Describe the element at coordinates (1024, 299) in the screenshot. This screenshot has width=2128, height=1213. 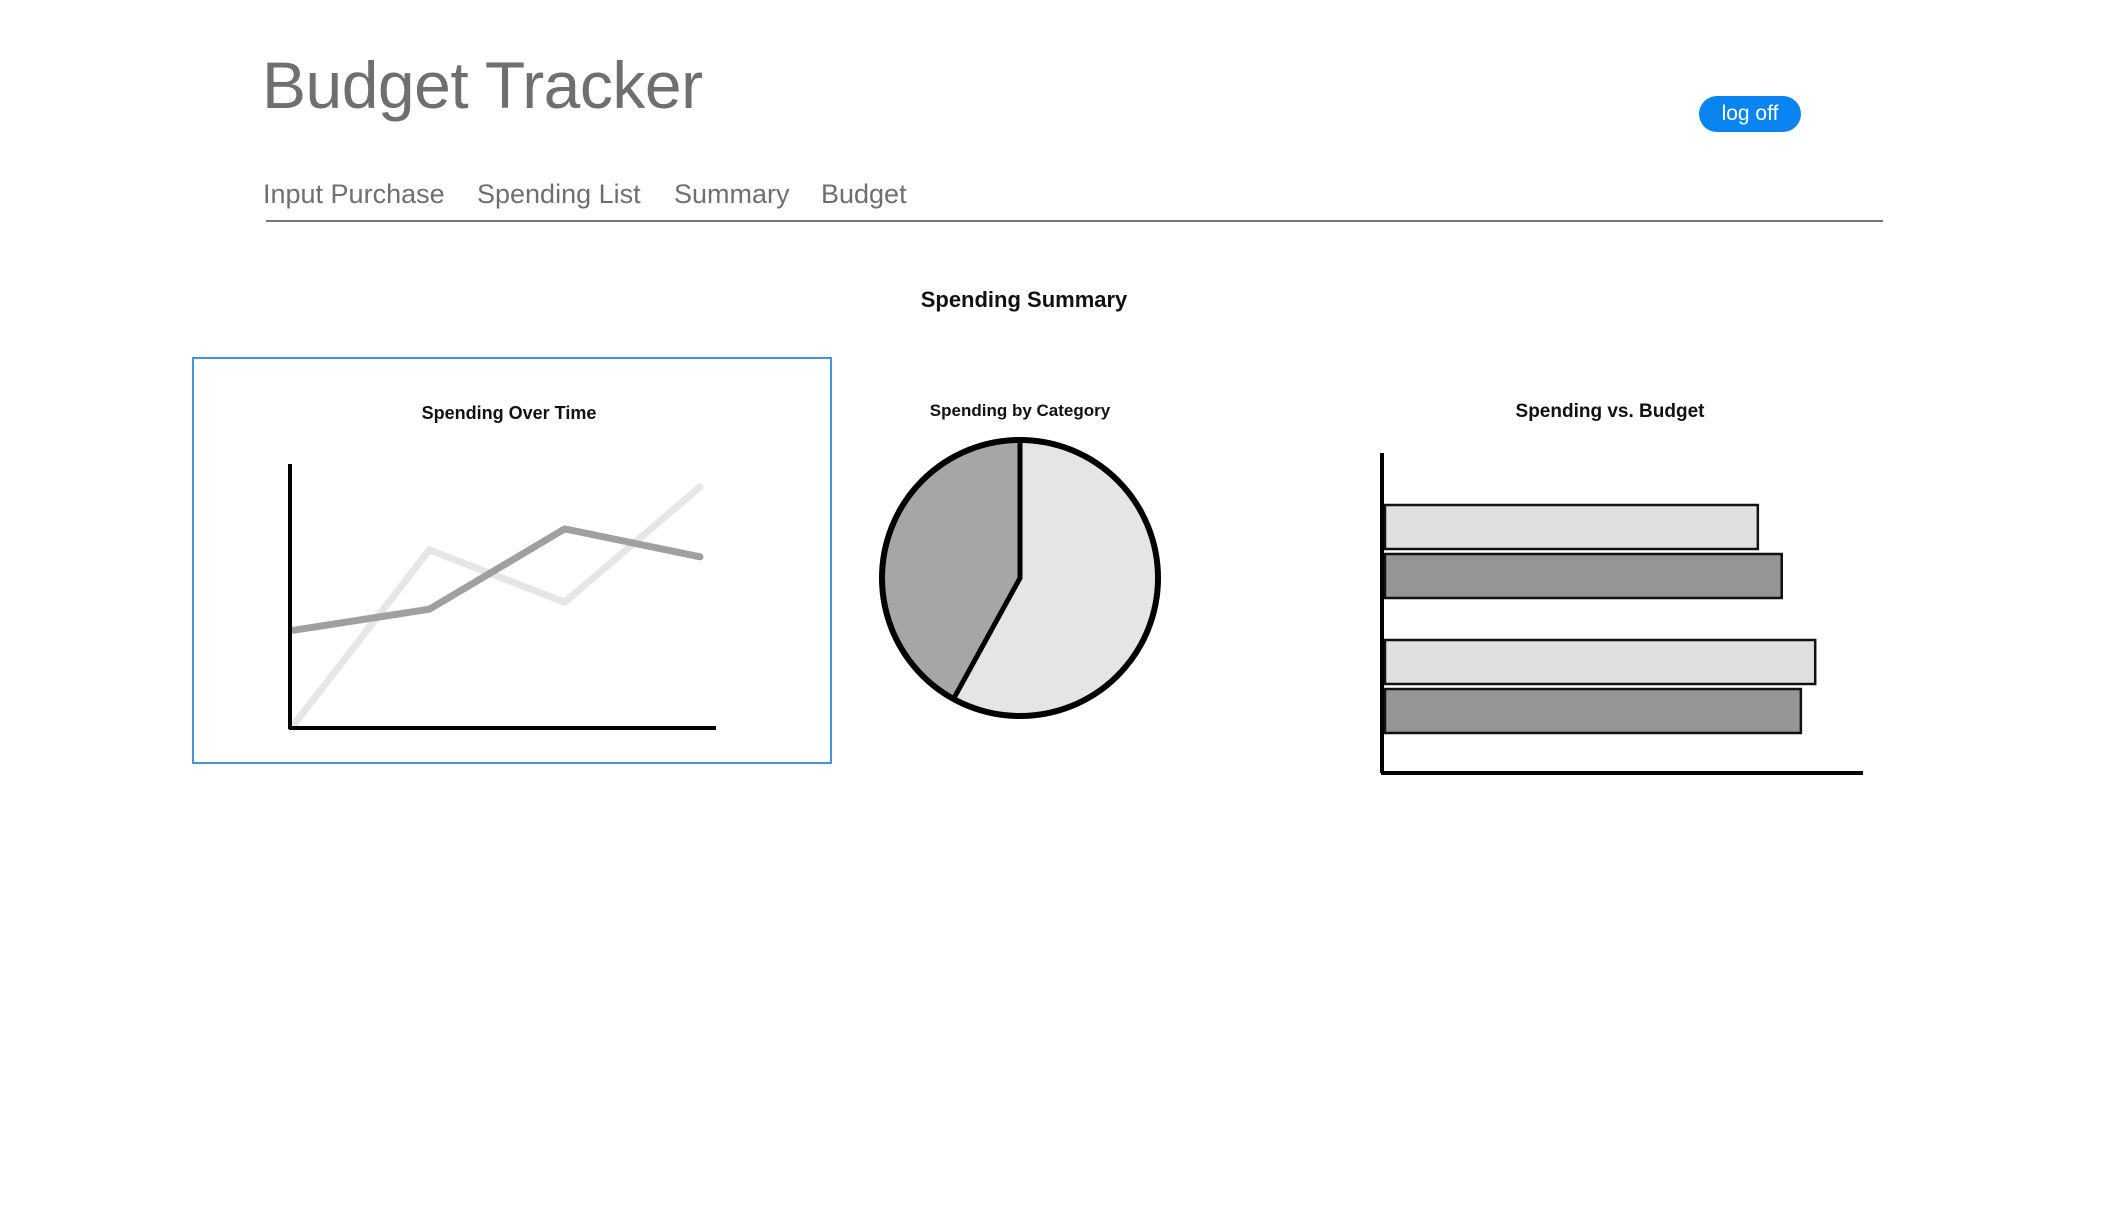
I see `summary-title: Spending Summary` at that location.